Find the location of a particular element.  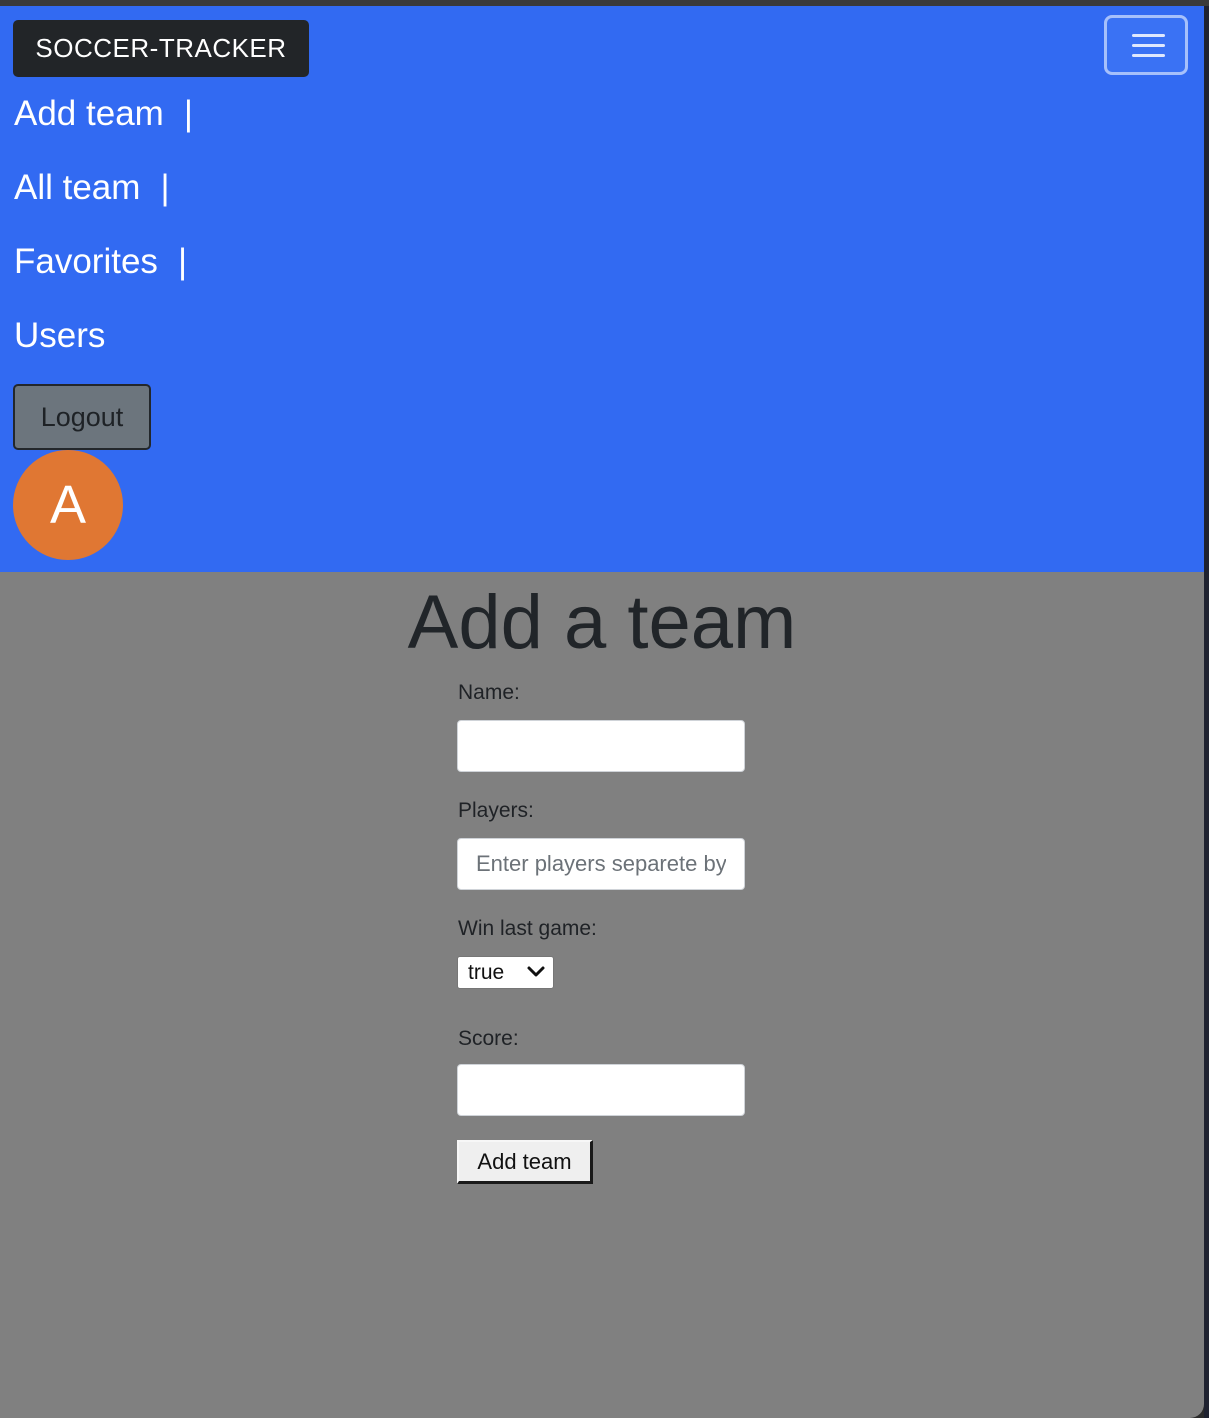

players-input is located at coordinates (601, 864).